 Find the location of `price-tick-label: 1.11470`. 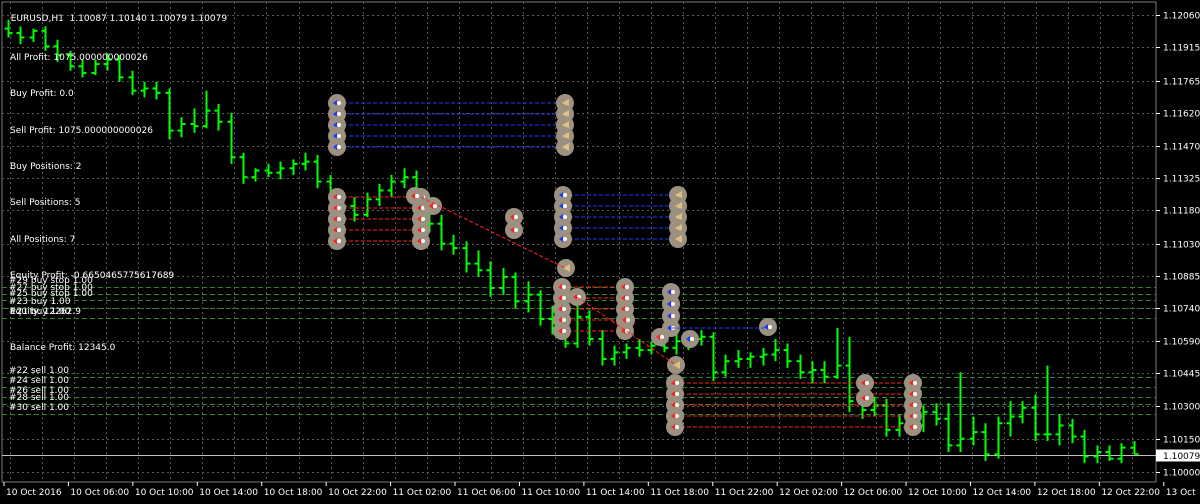

price-tick-label: 1.11470 is located at coordinates (1181, 148).